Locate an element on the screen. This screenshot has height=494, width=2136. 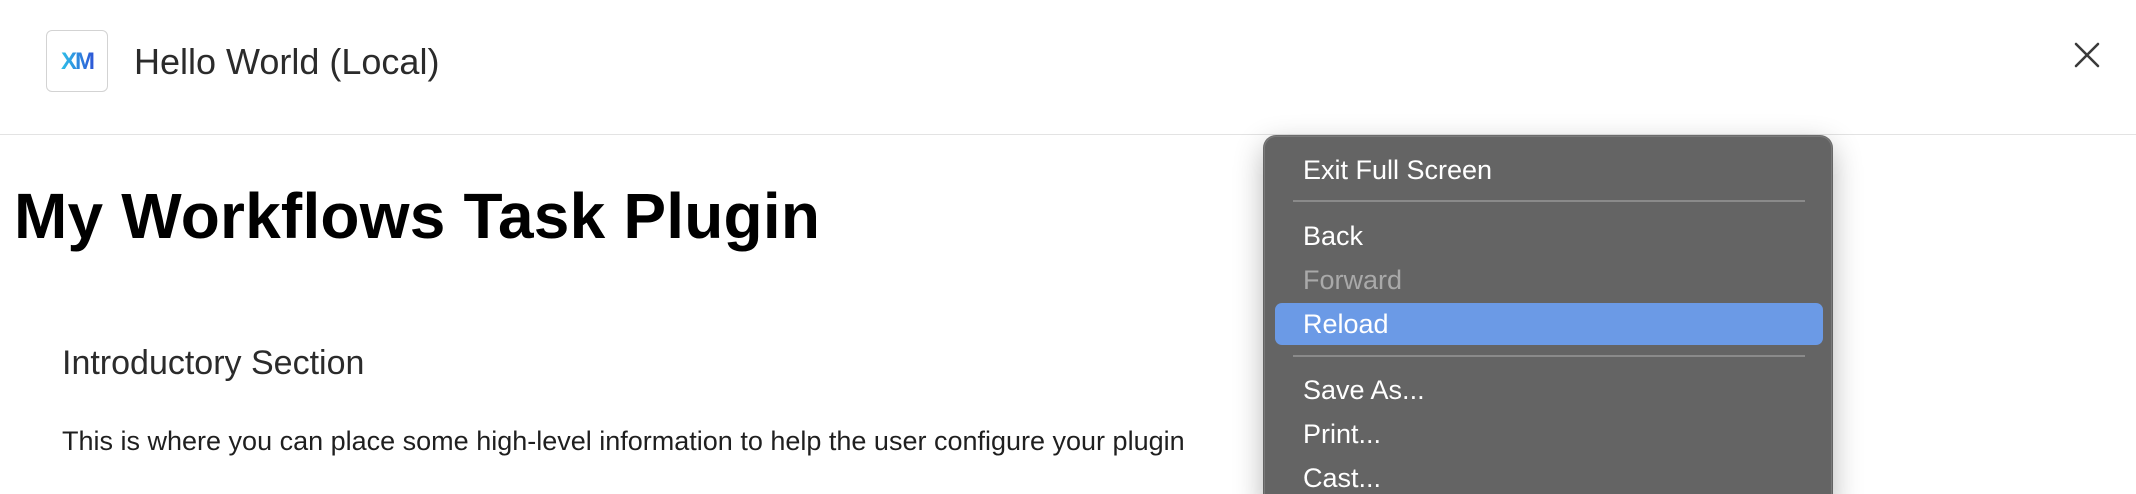
app-logo: XM is located at coordinates (77, 61).